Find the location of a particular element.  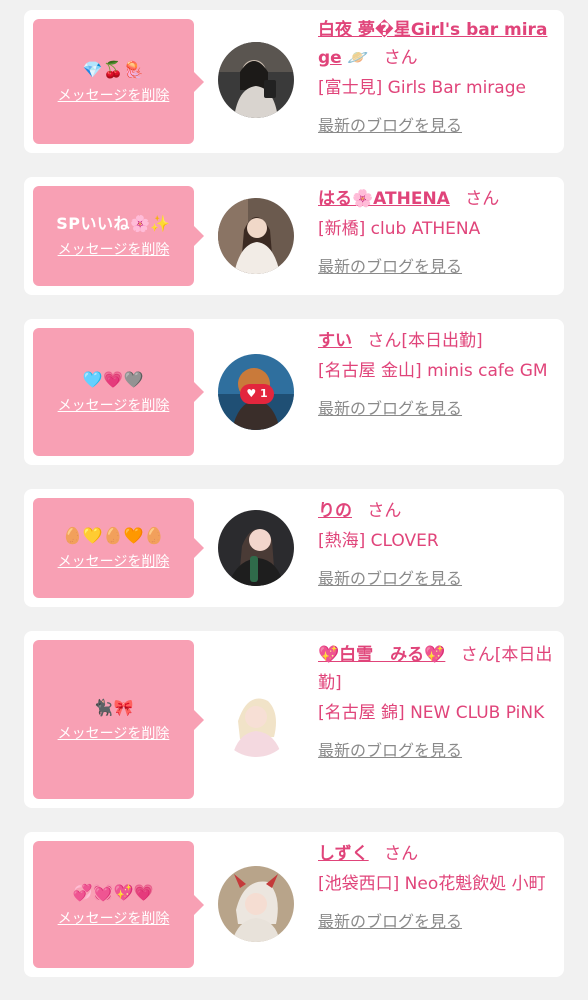

girl-photo-blonde-icon is located at coordinates (256, 719).